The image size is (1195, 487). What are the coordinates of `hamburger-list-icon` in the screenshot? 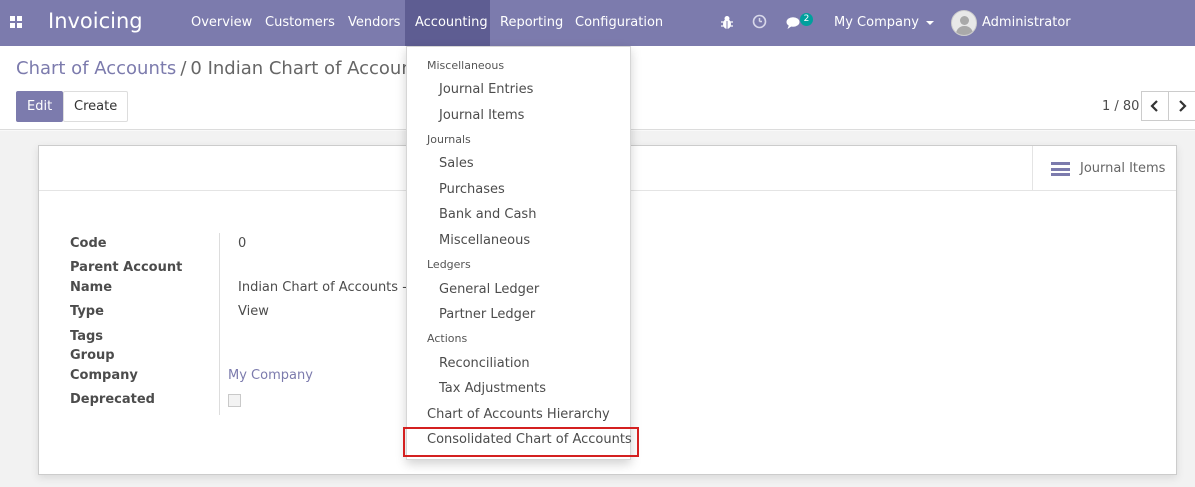 It's located at (1060, 169).